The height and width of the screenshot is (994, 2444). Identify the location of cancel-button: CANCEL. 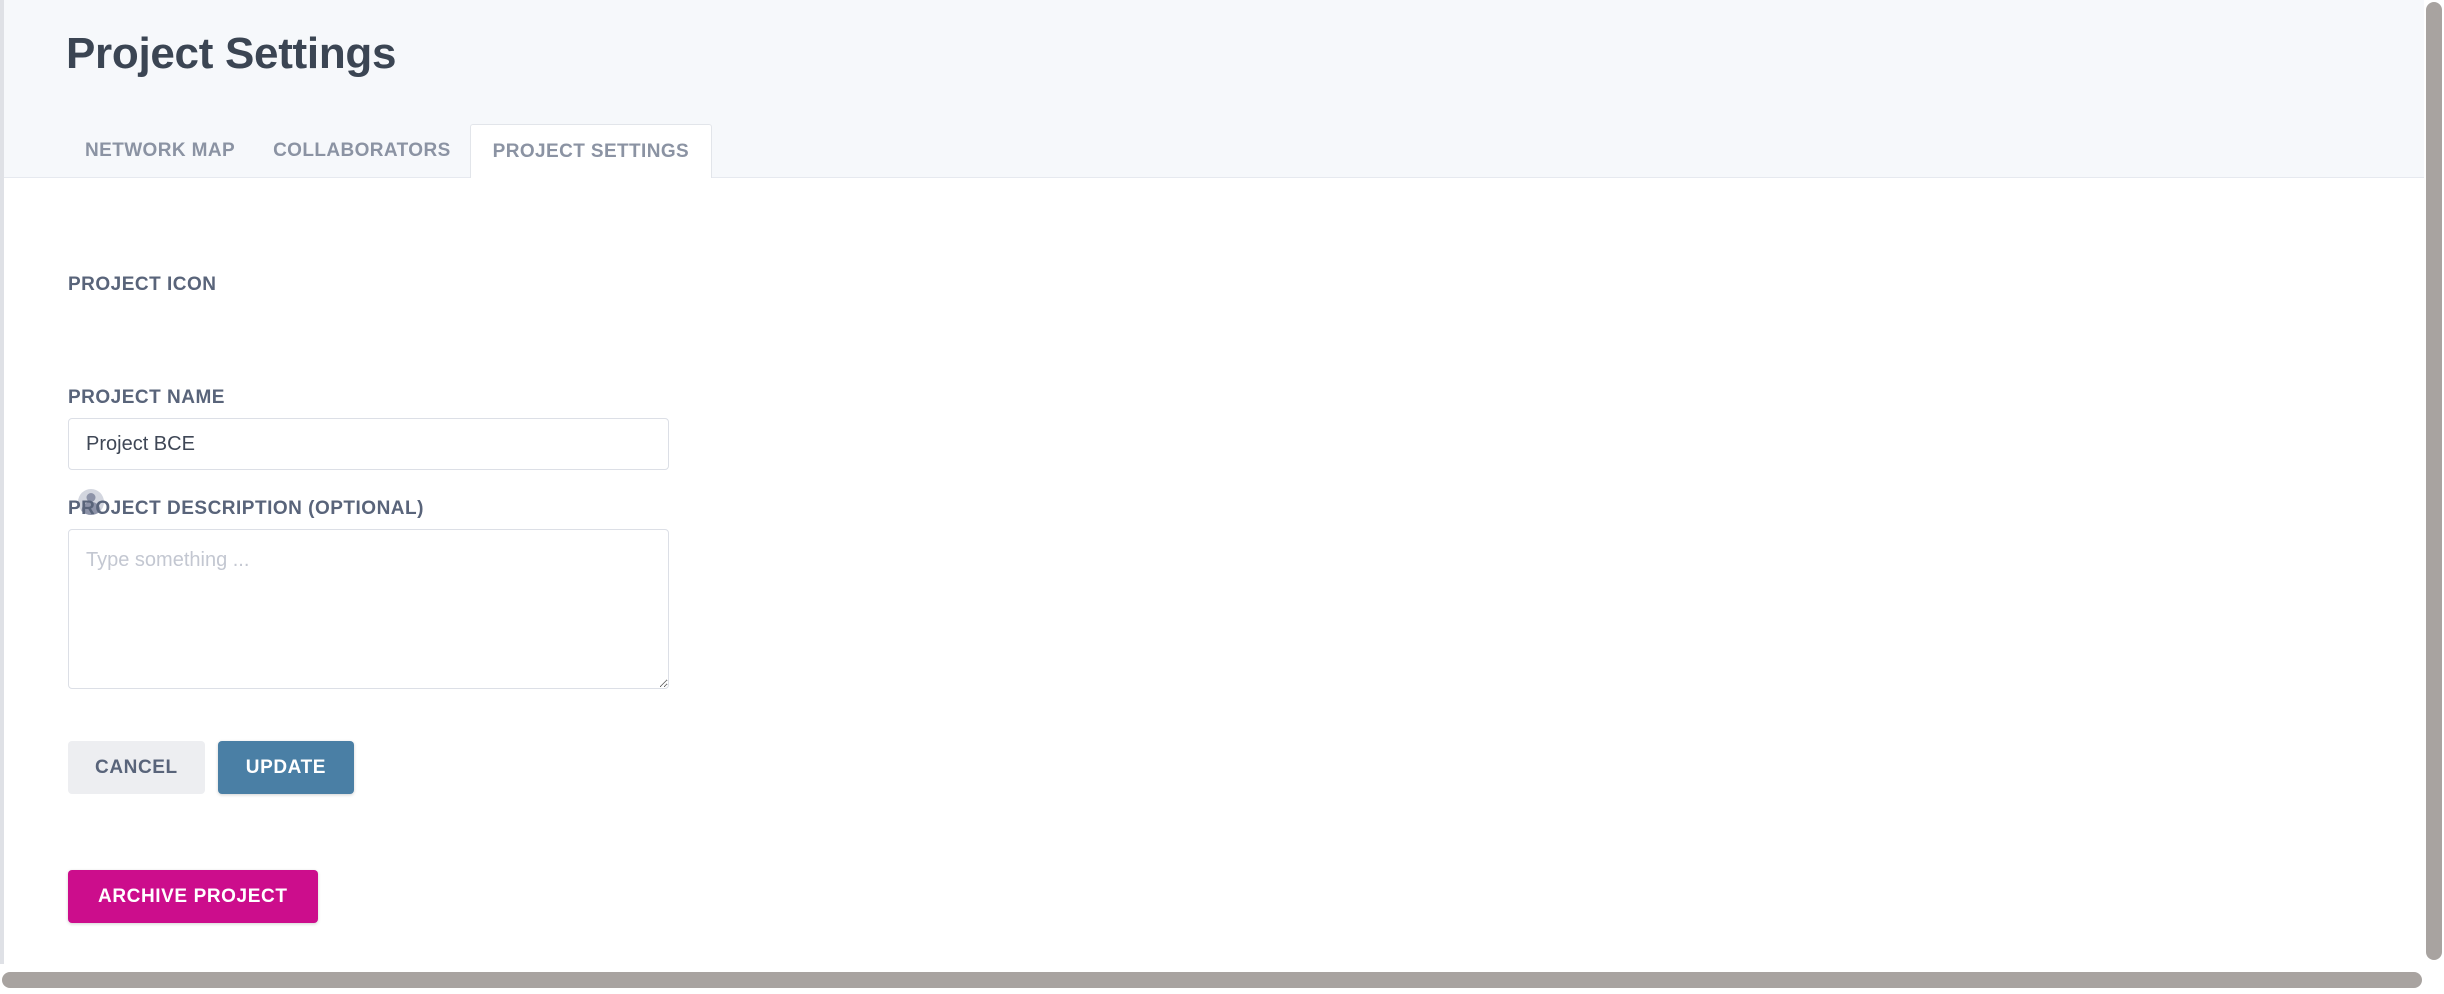
(136, 767).